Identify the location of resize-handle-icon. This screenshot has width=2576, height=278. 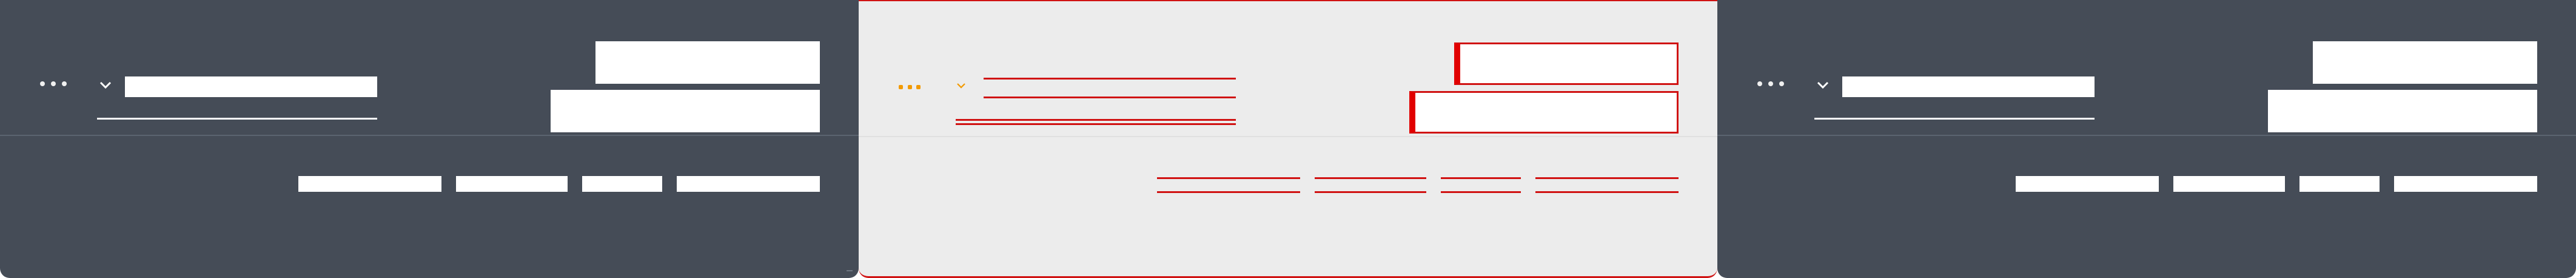
(850, 269).